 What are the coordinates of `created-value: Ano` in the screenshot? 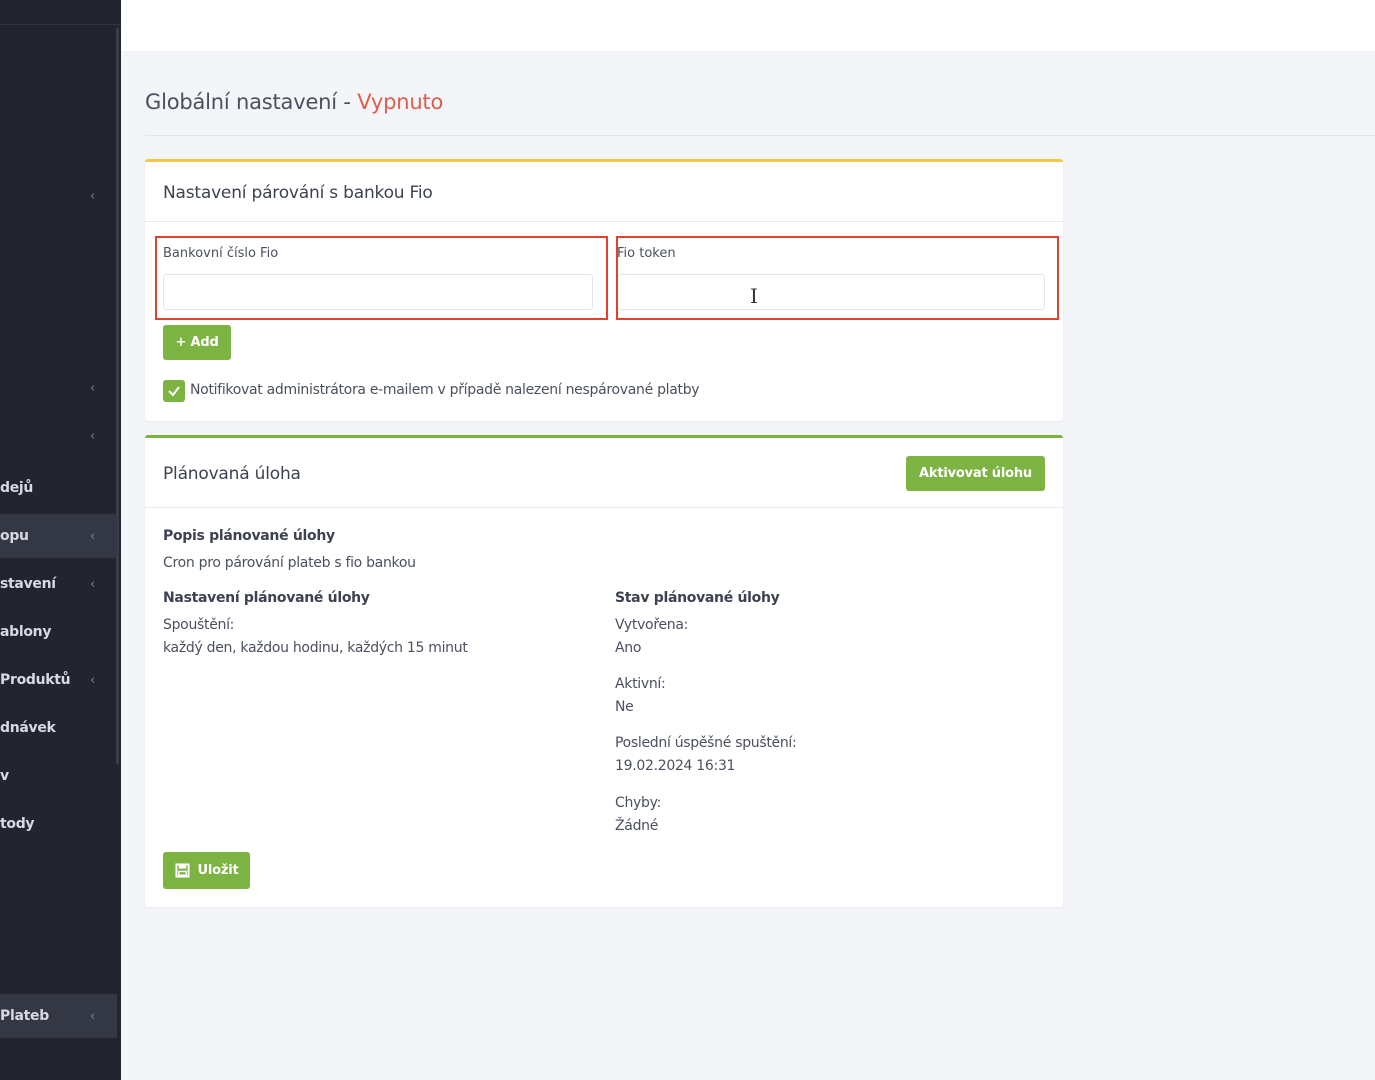 It's located at (628, 648).